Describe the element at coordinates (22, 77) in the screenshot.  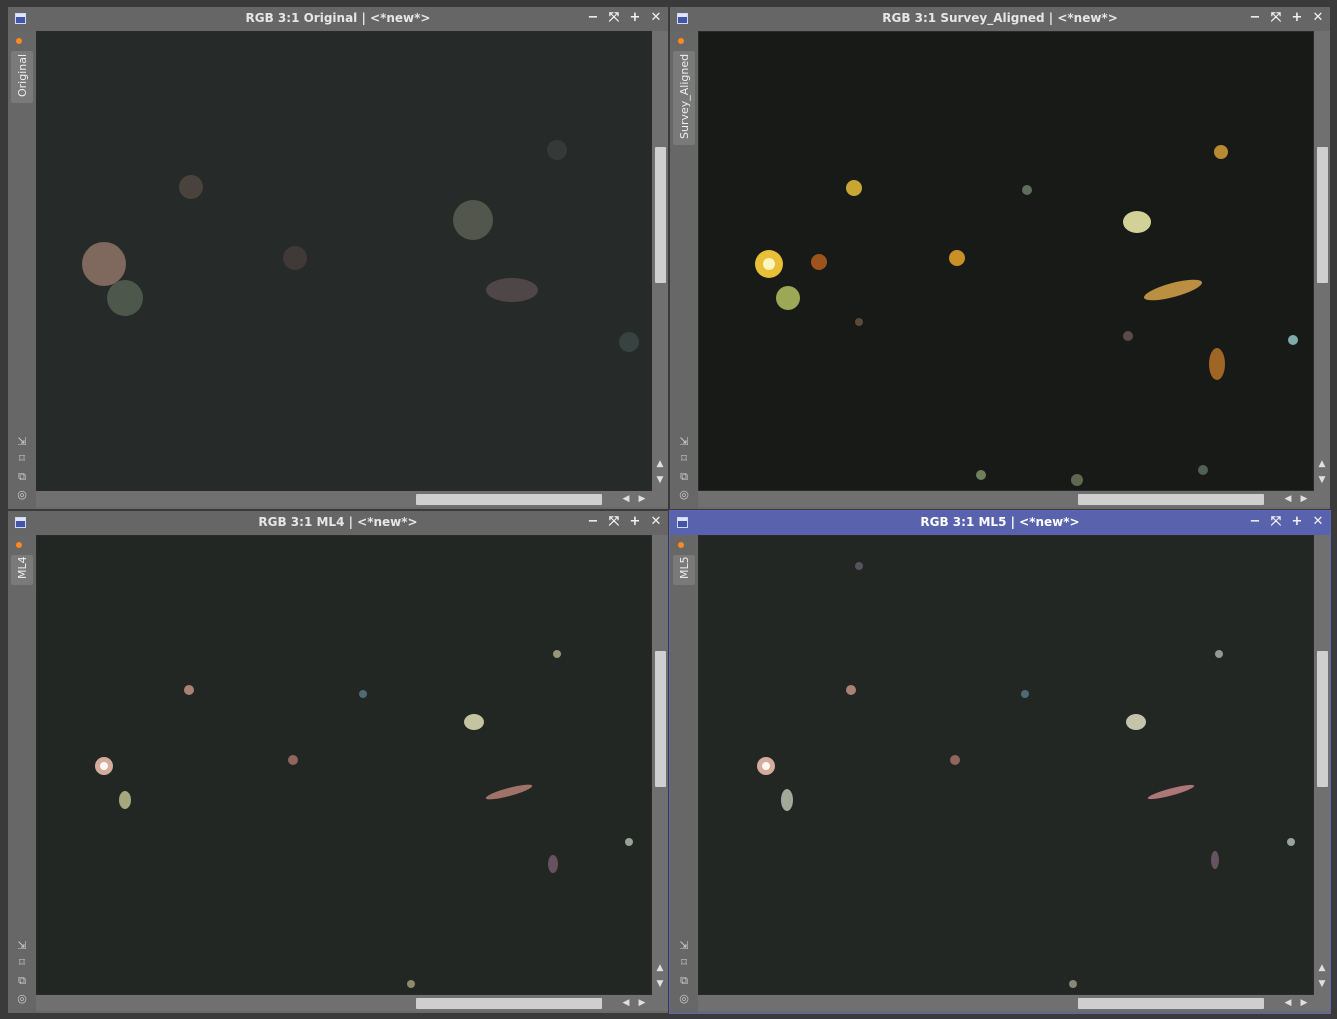
I see `view-identifier-tab: Original` at that location.